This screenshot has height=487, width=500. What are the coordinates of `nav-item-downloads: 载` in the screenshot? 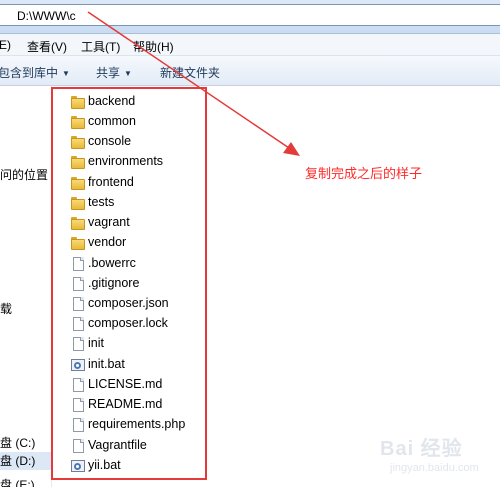 It's located at (6, 308).